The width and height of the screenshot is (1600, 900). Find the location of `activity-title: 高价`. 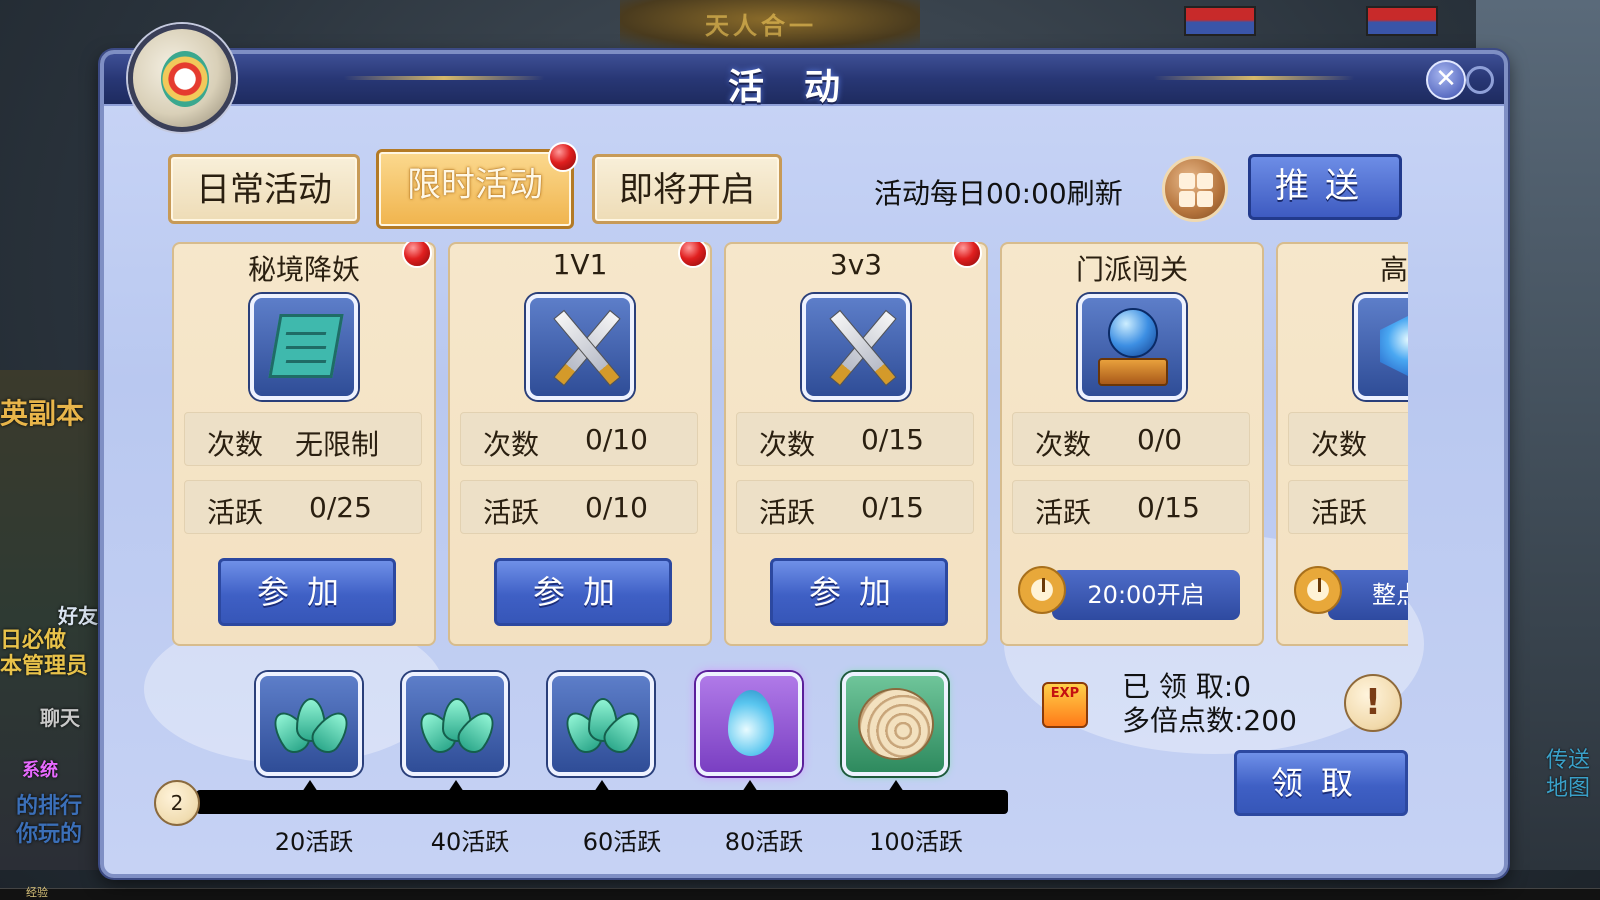

activity-title: 高价 is located at coordinates (1393, 269).